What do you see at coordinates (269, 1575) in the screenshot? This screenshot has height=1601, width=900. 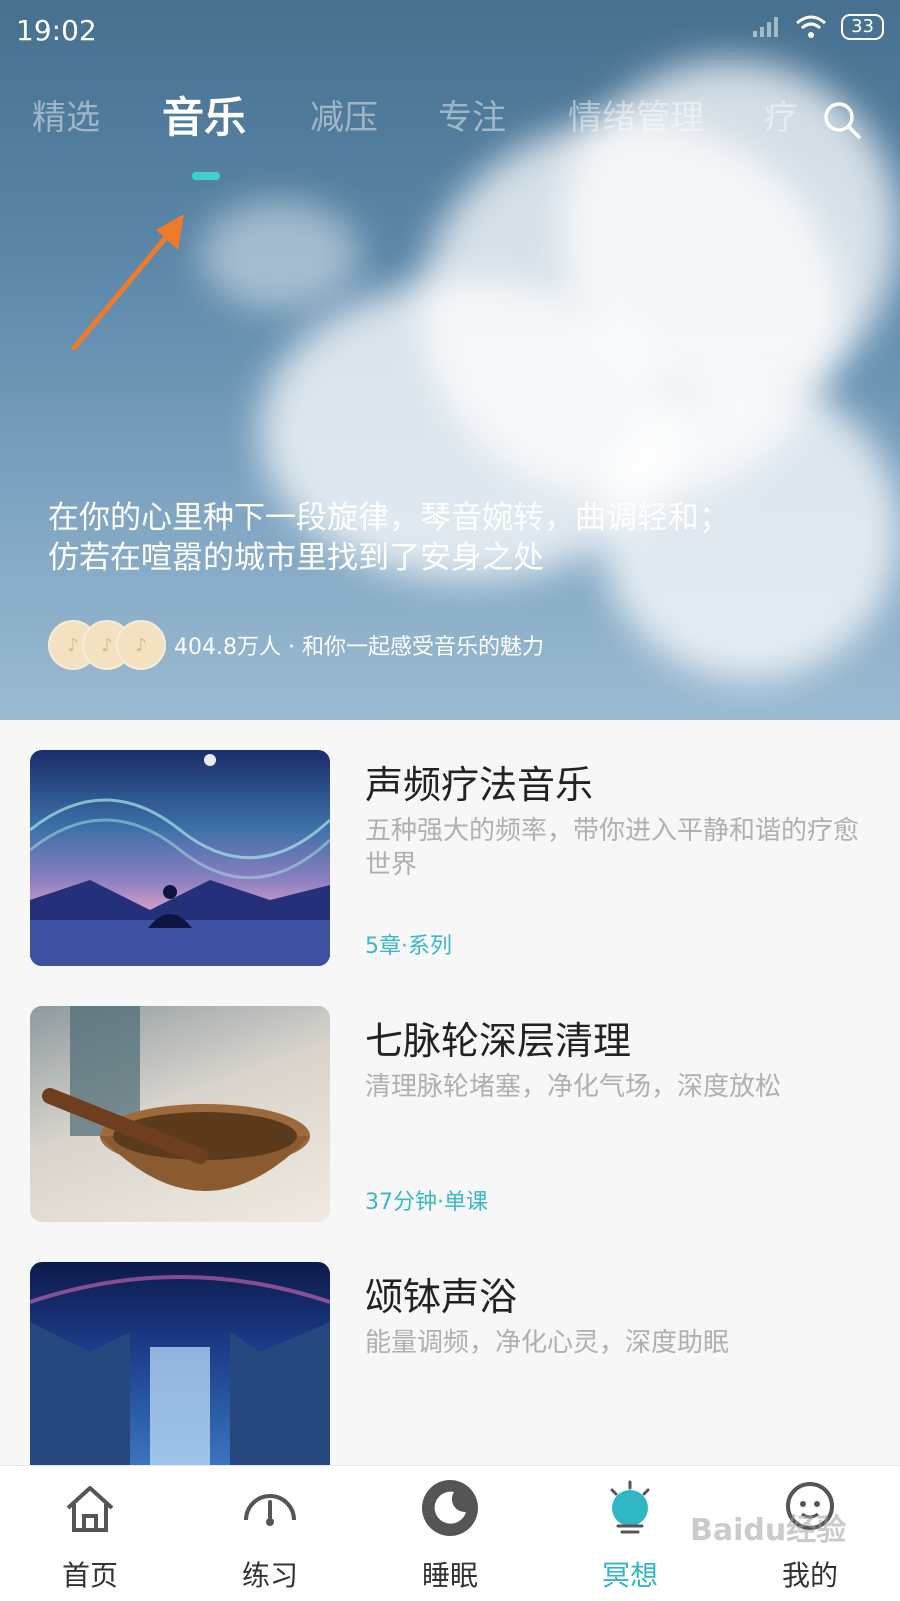 I see `nav-label: 练习` at bounding box center [269, 1575].